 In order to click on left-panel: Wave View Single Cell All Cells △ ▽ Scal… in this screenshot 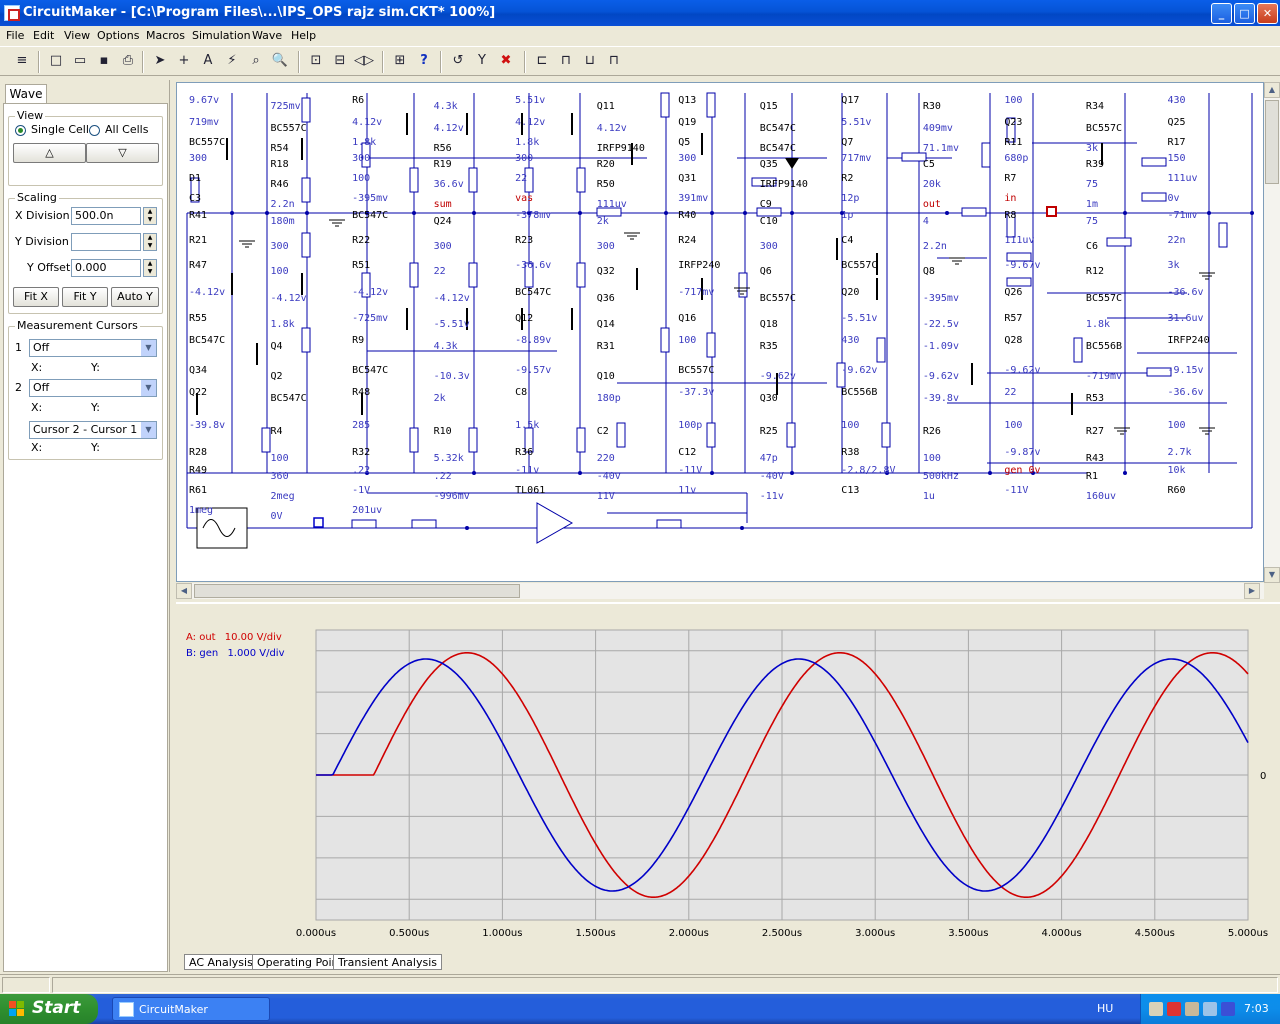, I will do `click(85, 526)`.